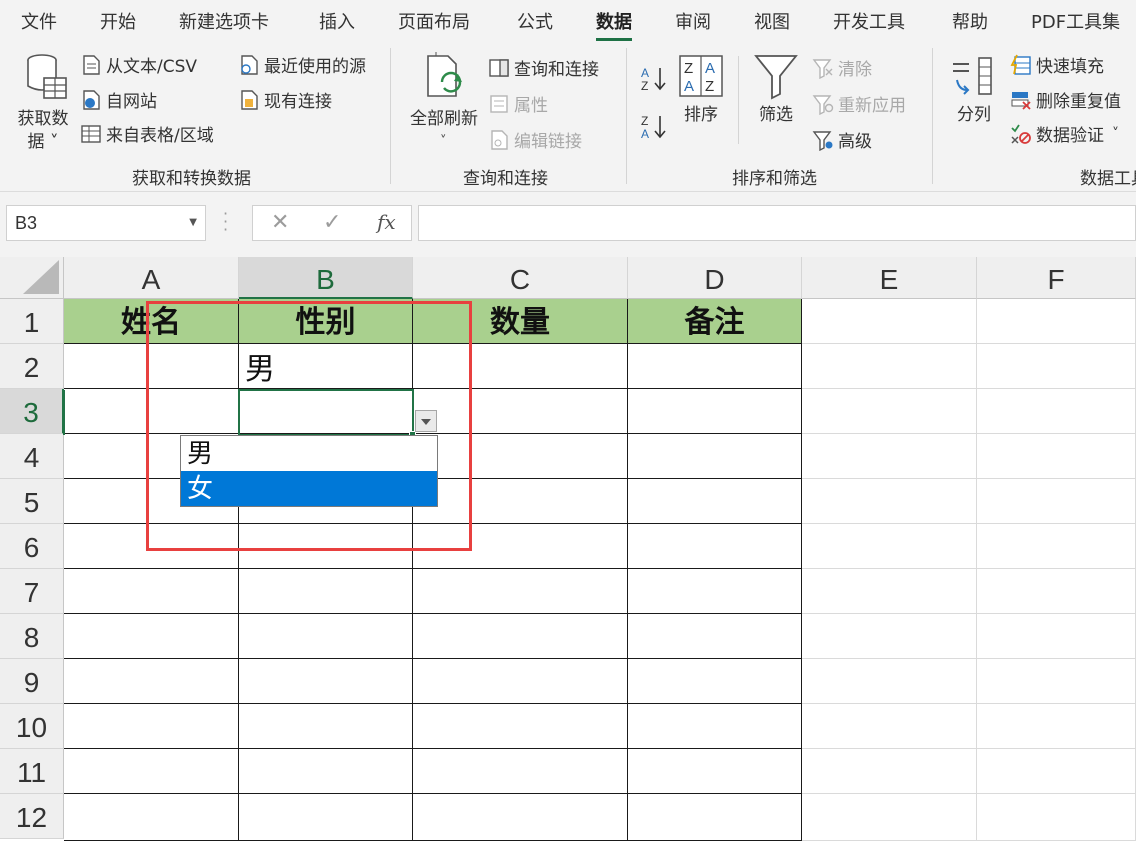 This screenshot has width=1136, height=841. I want to click on cancel-icon: ✕, so click(280, 222).